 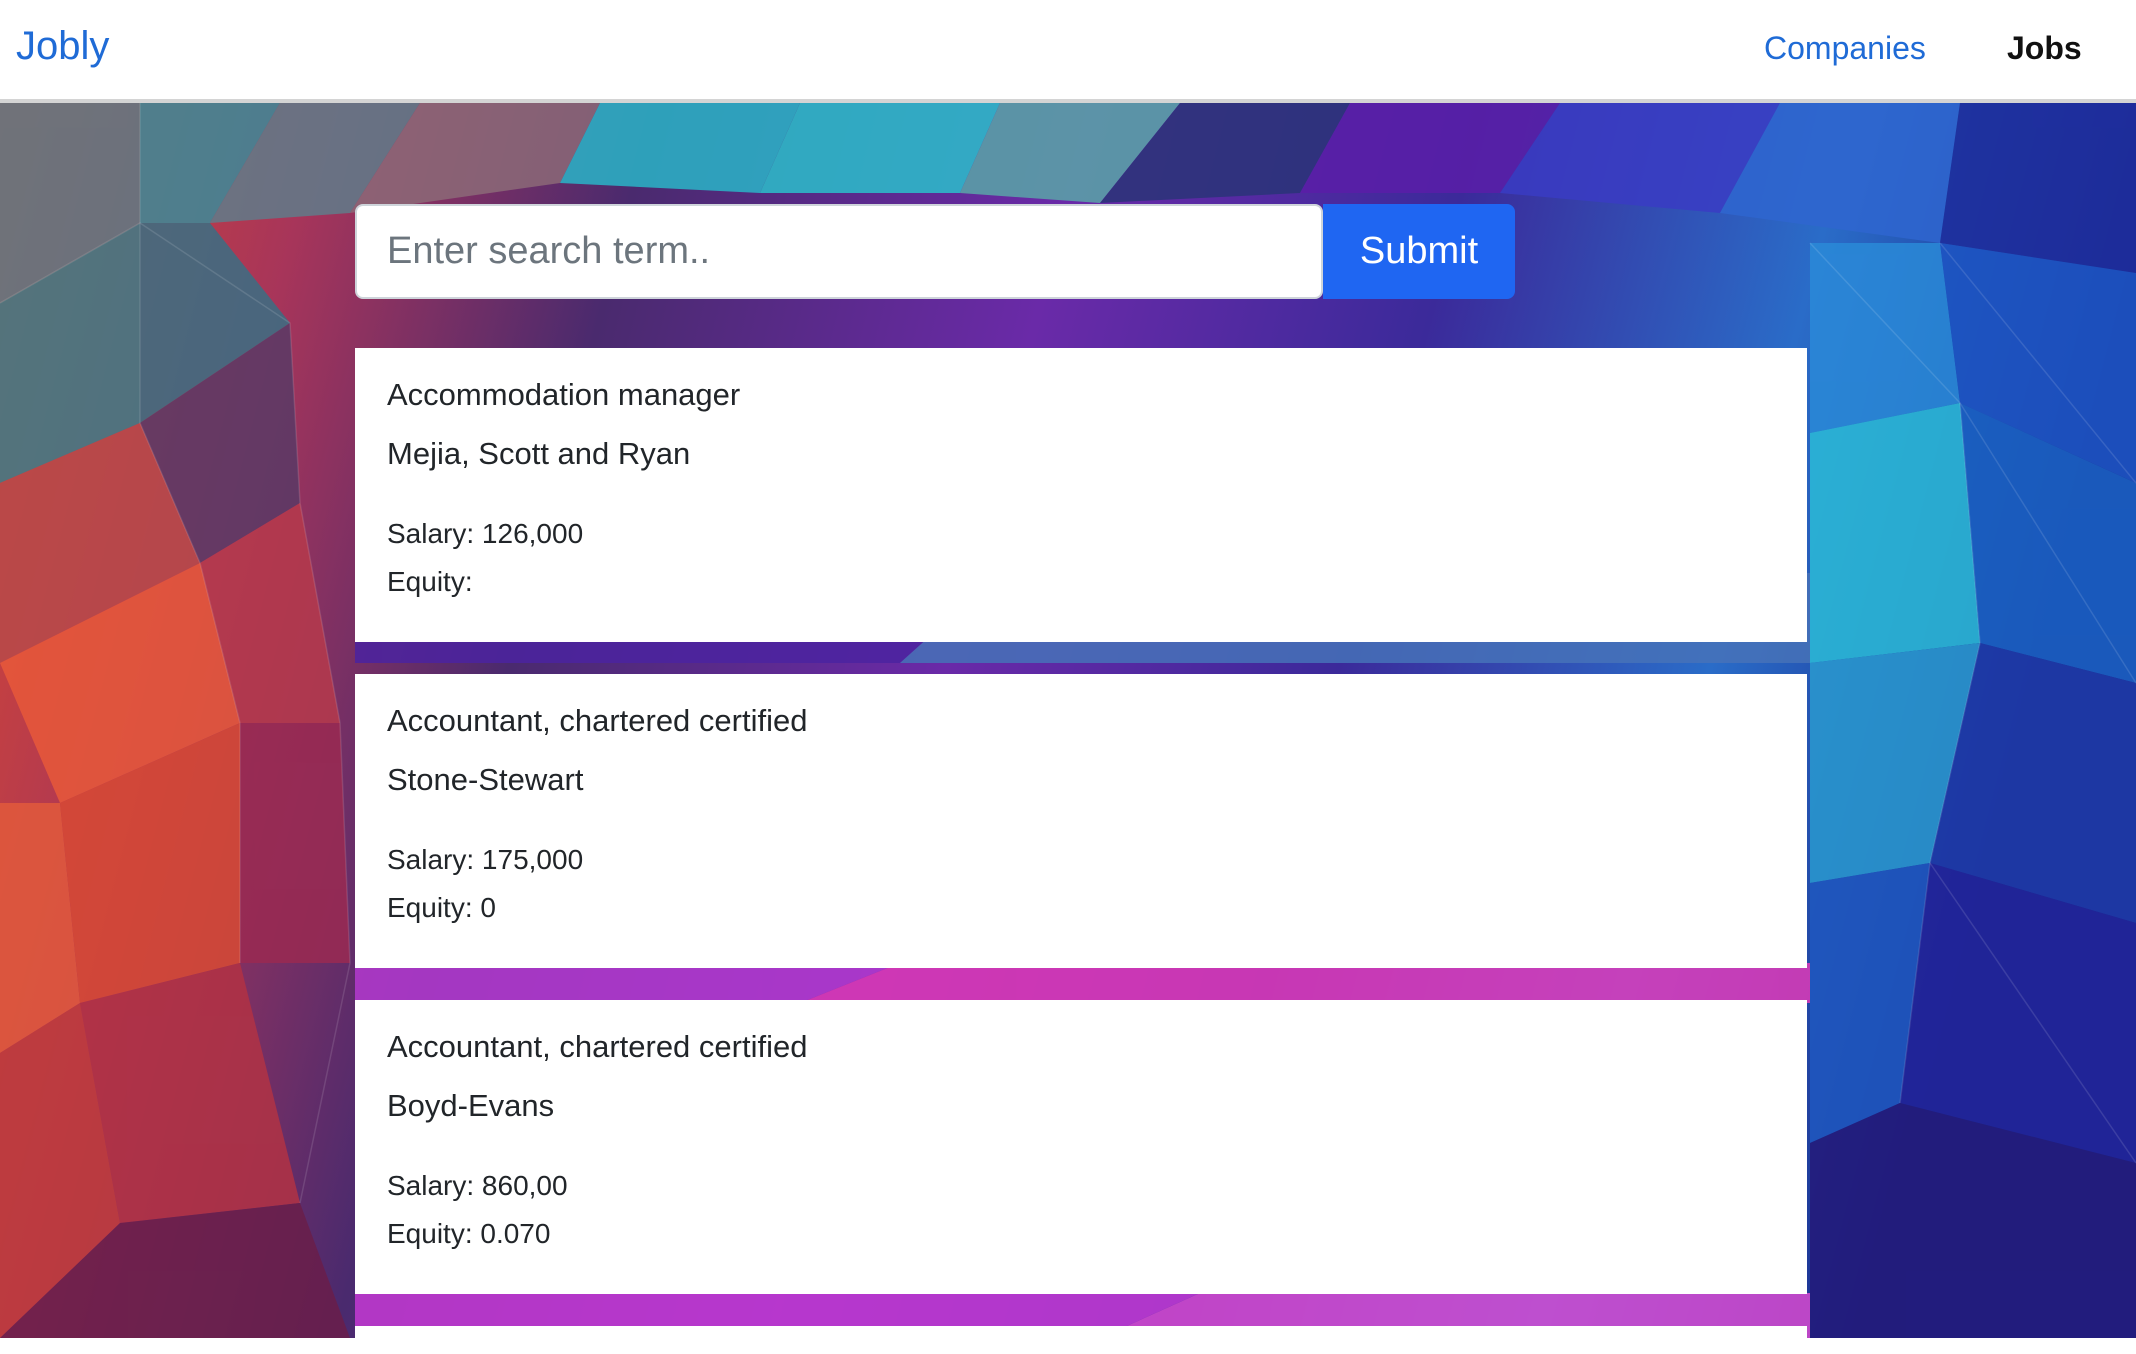 I want to click on job-card-partial, so click(x=1081, y=1340).